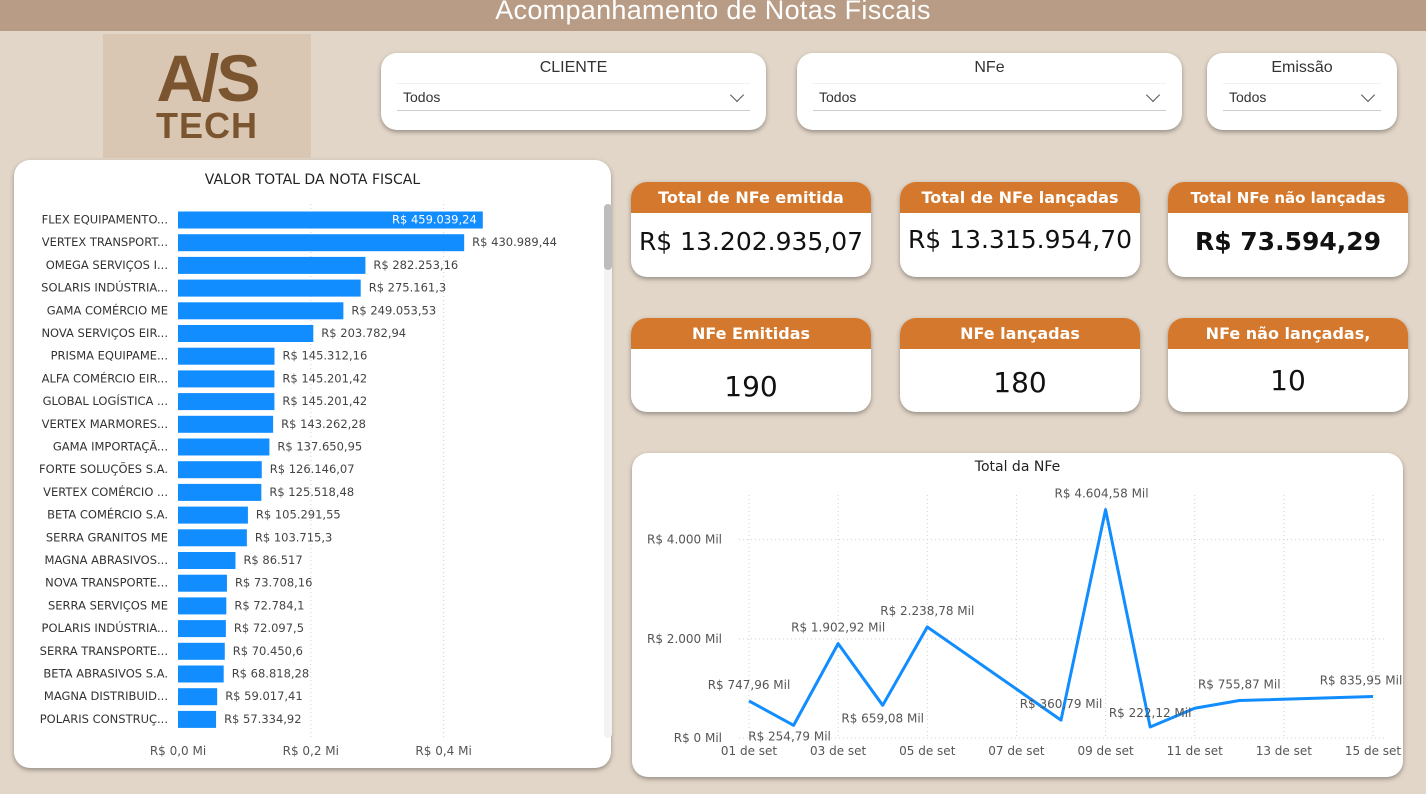 This screenshot has height=794, width=1426. I want to click on bar-x-tick-label: R$ 0,0 Mi, so click(178, 751).